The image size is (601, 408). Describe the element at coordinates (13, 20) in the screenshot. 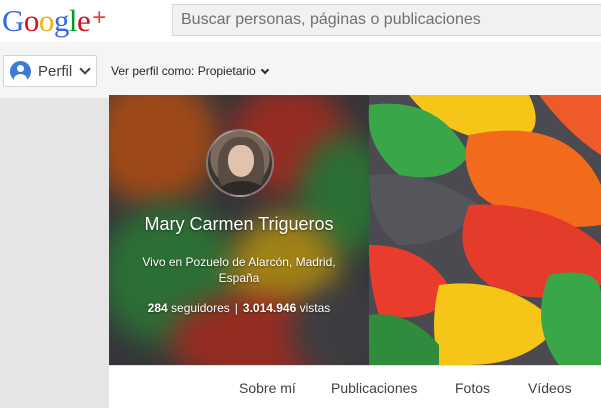

I see `logo-letter-1: G` at that location.